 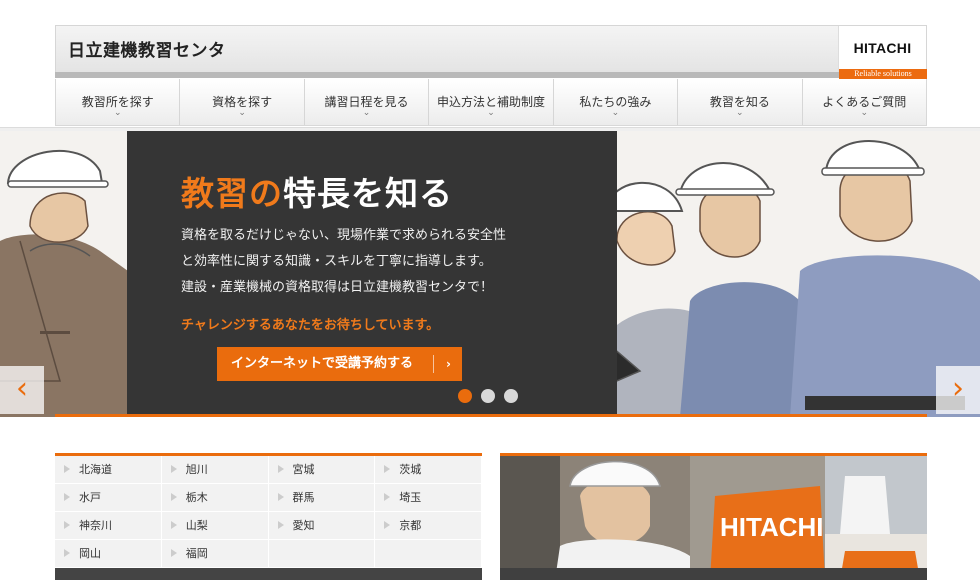 I want to click on reserve-online-label: インターネットで受講予約する, so click(x=322, y=363).